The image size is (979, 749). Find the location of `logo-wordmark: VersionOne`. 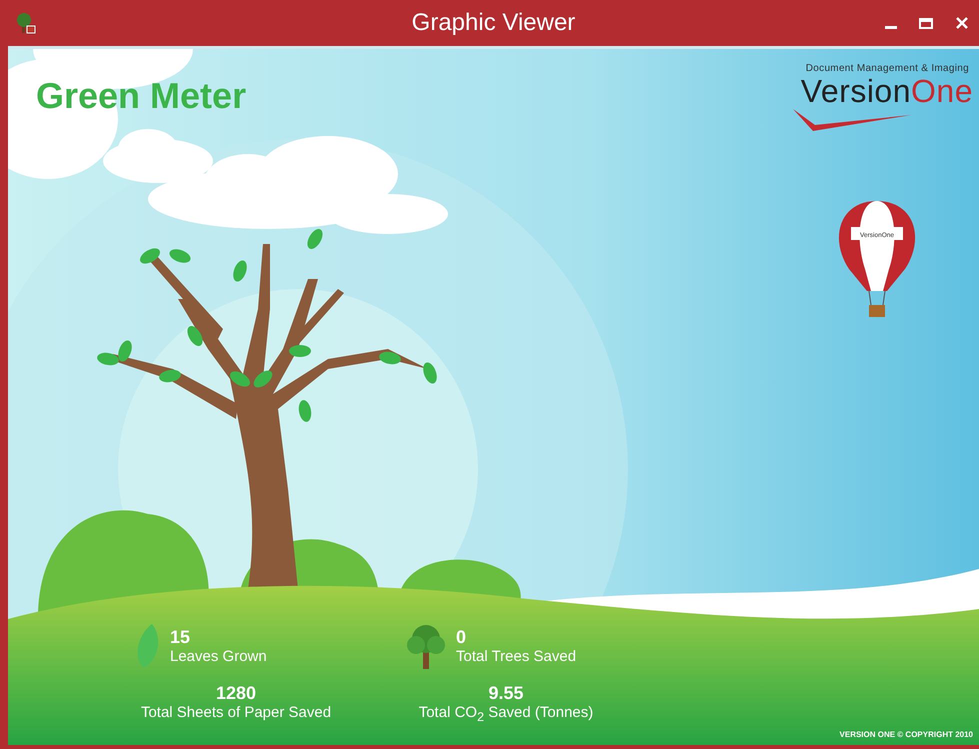

logo-wordmark: VersionOne is located at coordinates (886, 92).